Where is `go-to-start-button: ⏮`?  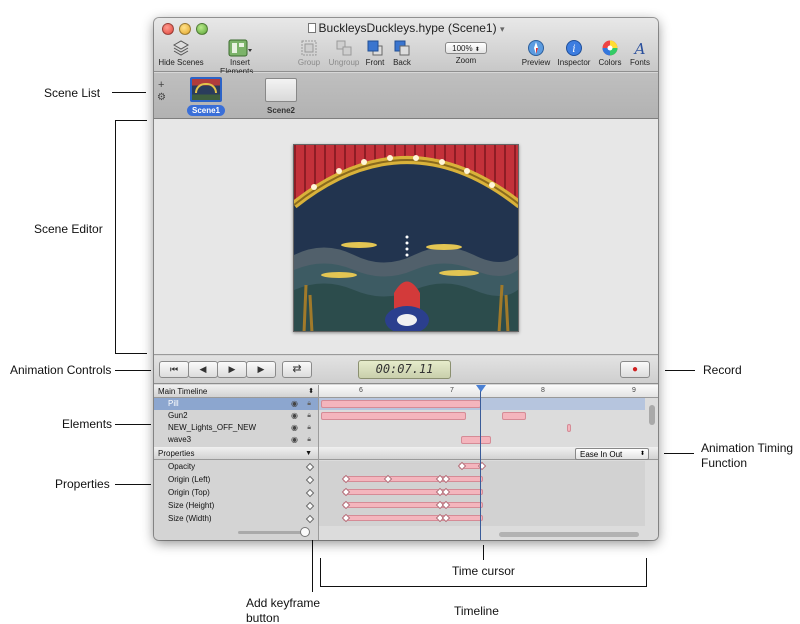 go-to-start-button: ⏮ is located at coordinates (174, 369).